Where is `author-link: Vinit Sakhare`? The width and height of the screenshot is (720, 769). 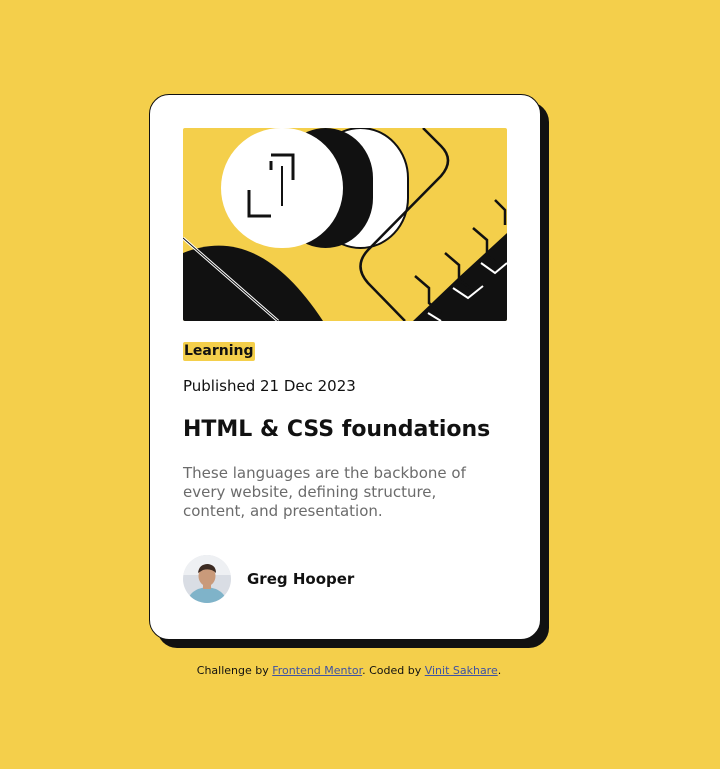
author-link: Vinit Sakhare is located at coordinates (461, 670).